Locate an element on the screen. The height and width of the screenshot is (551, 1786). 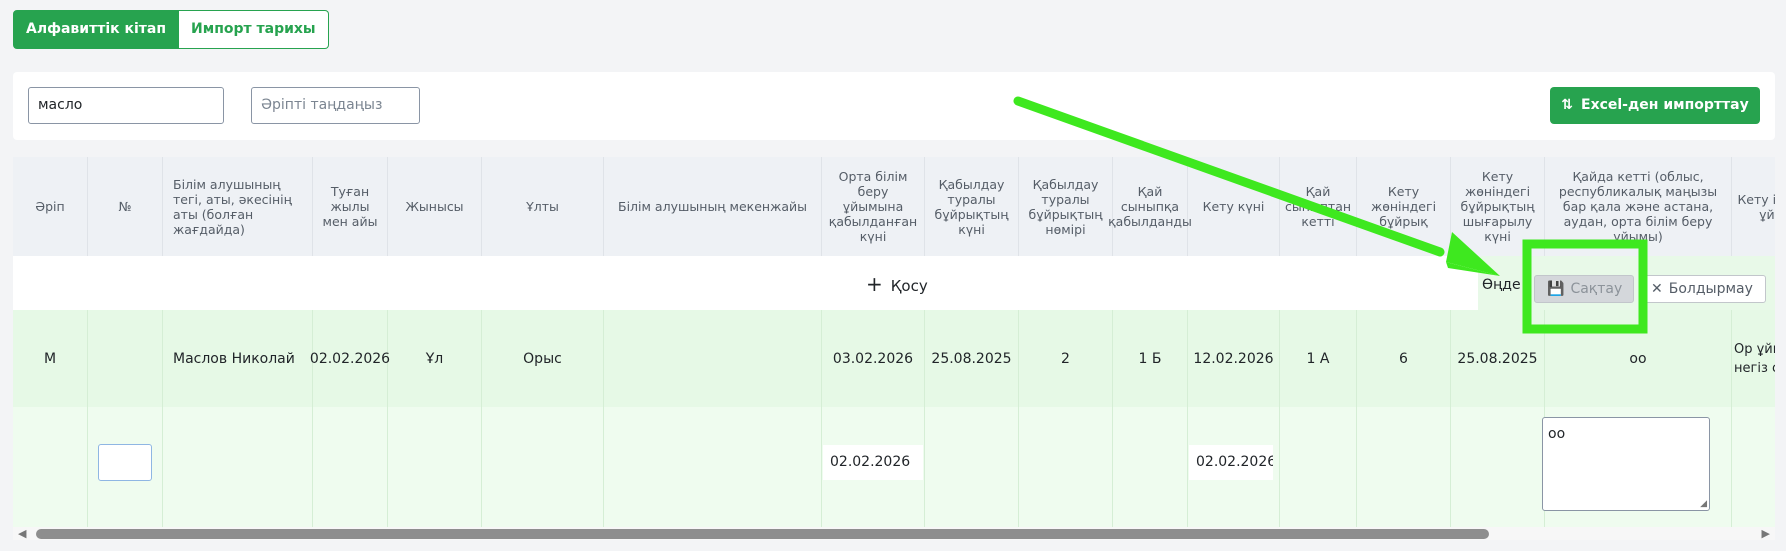
annotation-arrow-line is located at coordinates (1229, 176).